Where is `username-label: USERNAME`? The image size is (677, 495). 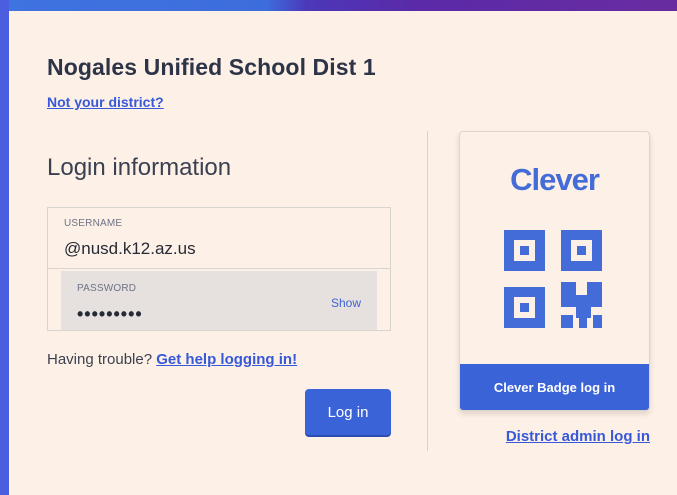 username-label: USERNAME is located at coordinates (93, 223).